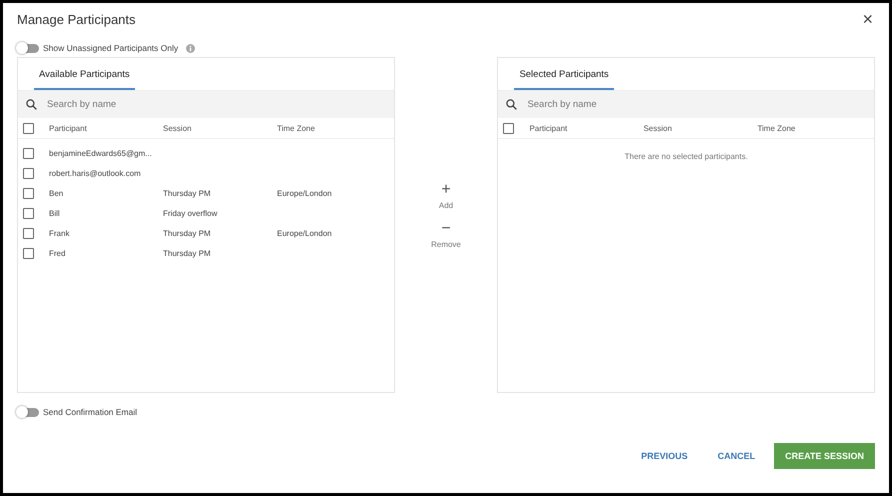 Image resolution: width=892 pixels, height=496 pixels. Describe the element at coordinates (446, 235) in the screenshot. I see `remove-button: − Remove` at that location.